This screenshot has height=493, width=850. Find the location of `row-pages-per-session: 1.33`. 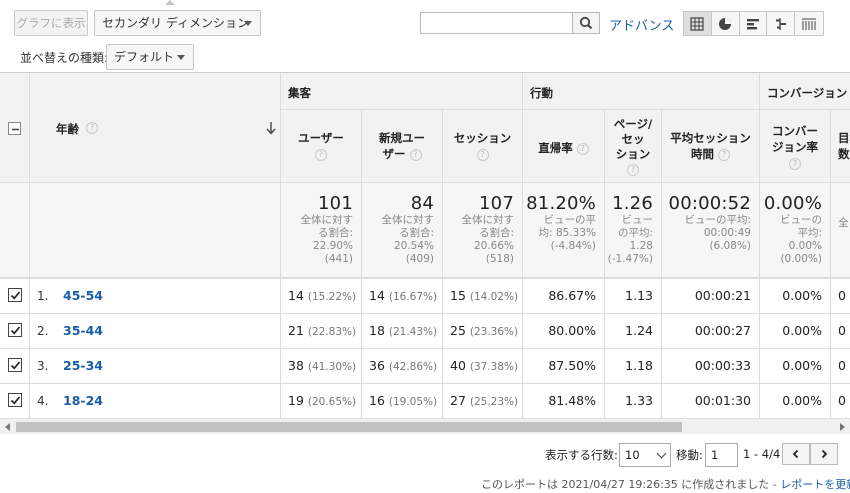

row-pages-per-session: 1.33 is located at coordinates (633, 401).